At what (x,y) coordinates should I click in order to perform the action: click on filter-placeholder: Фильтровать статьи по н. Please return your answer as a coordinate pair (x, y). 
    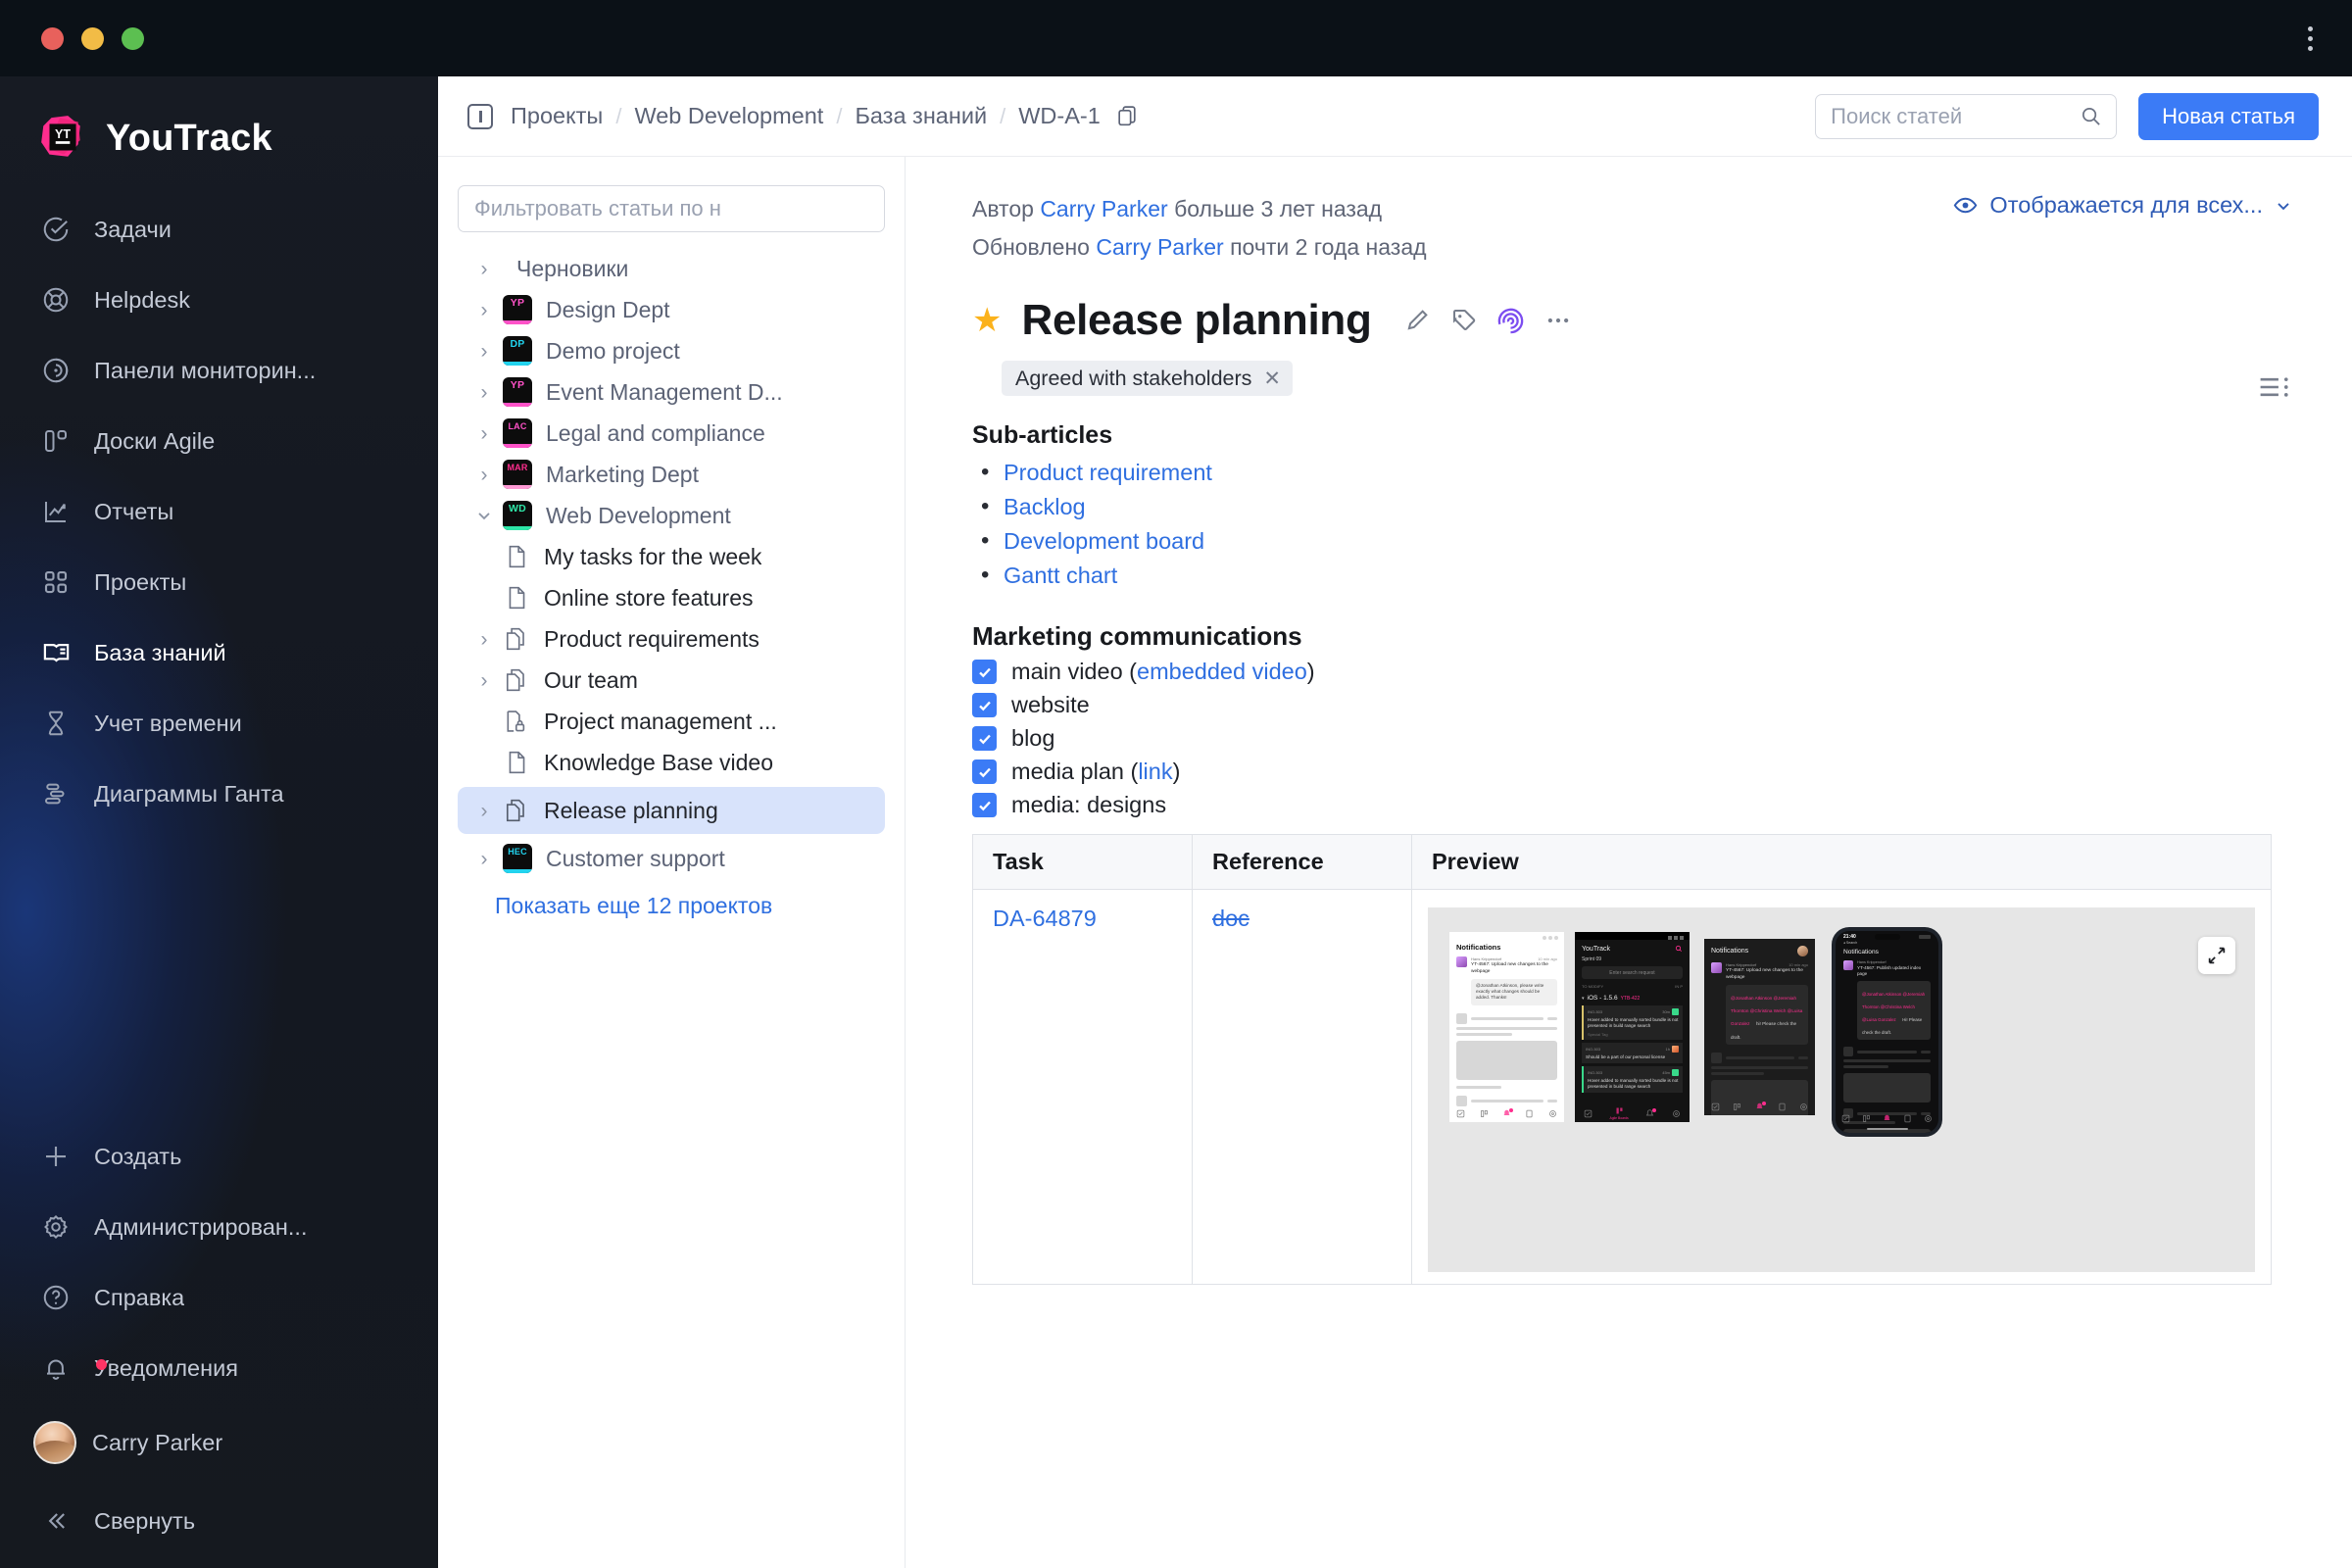
    Looking at the image, I should click on (598, 208).